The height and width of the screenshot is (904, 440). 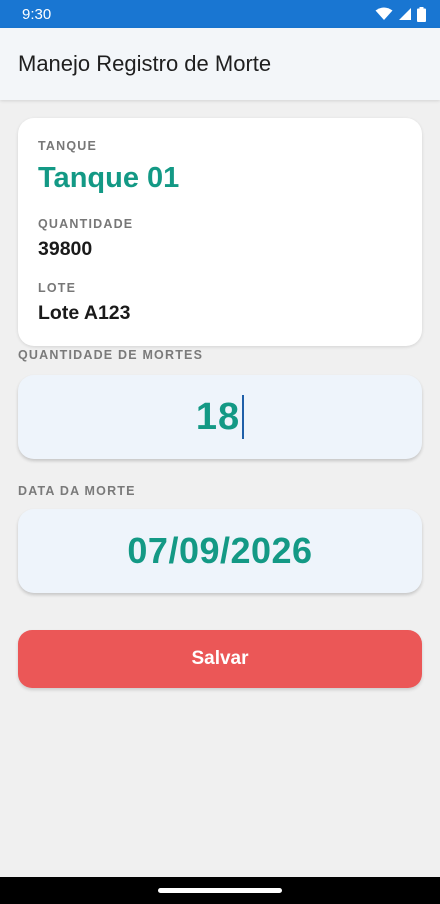 What do you see at coordinates (220, 659) in the screenshot?
I see `save-button: Salvar` at bounding box center [220, 659].